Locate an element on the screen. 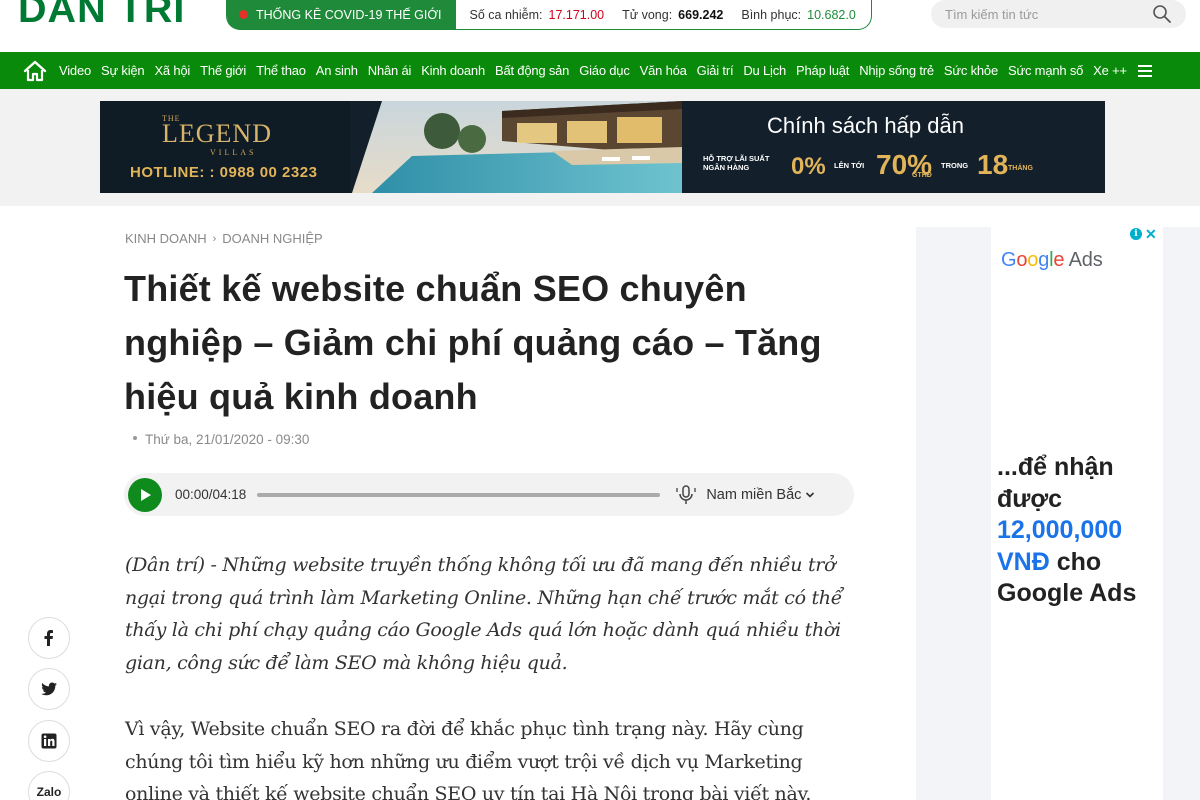 This screenshot has width=1200, height=800. play-button is located at coordinates (145, 494).